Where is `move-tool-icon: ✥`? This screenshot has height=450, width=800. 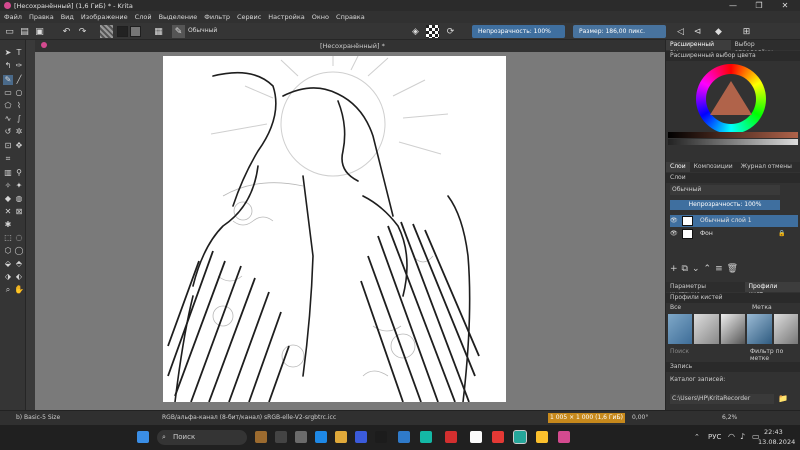 move-tool-icon: ✥ is located at coordinates (19, 146).